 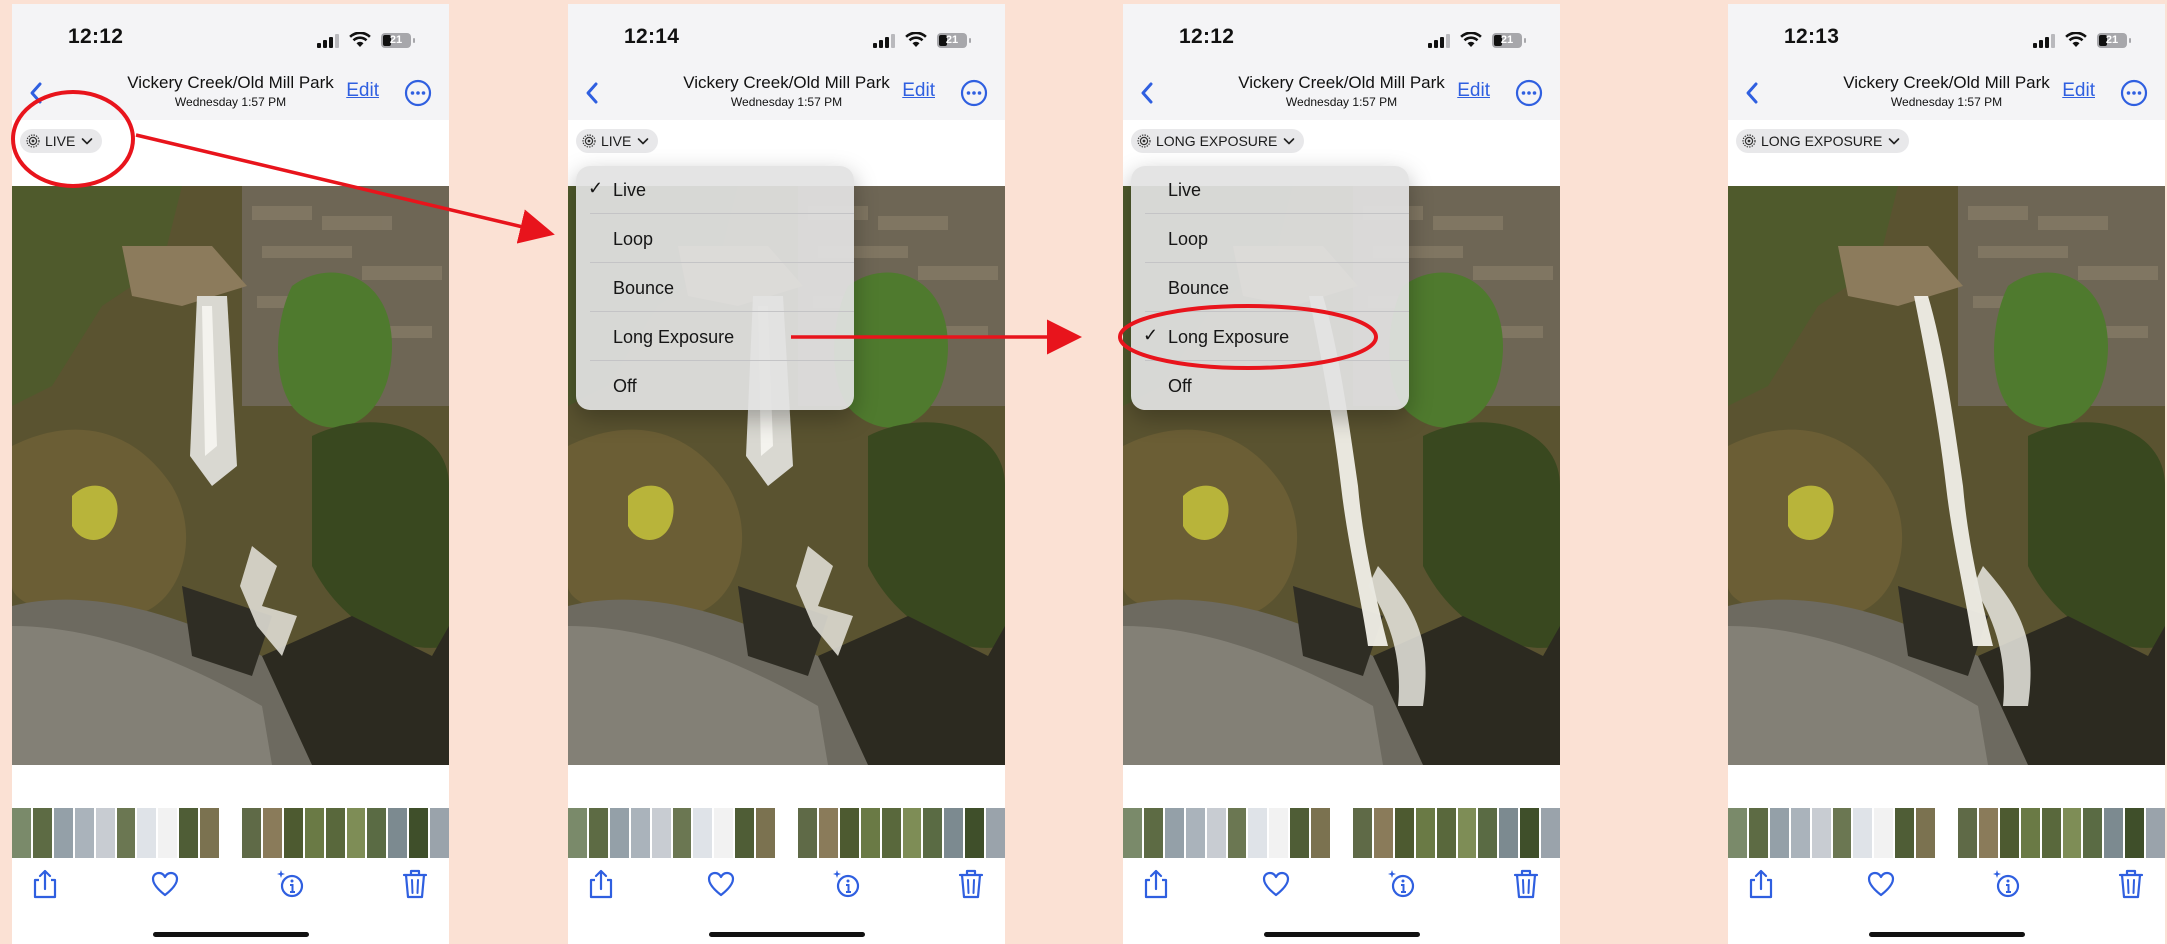 I want to click on menu-item-off: Off, so click(x=715, y=386).